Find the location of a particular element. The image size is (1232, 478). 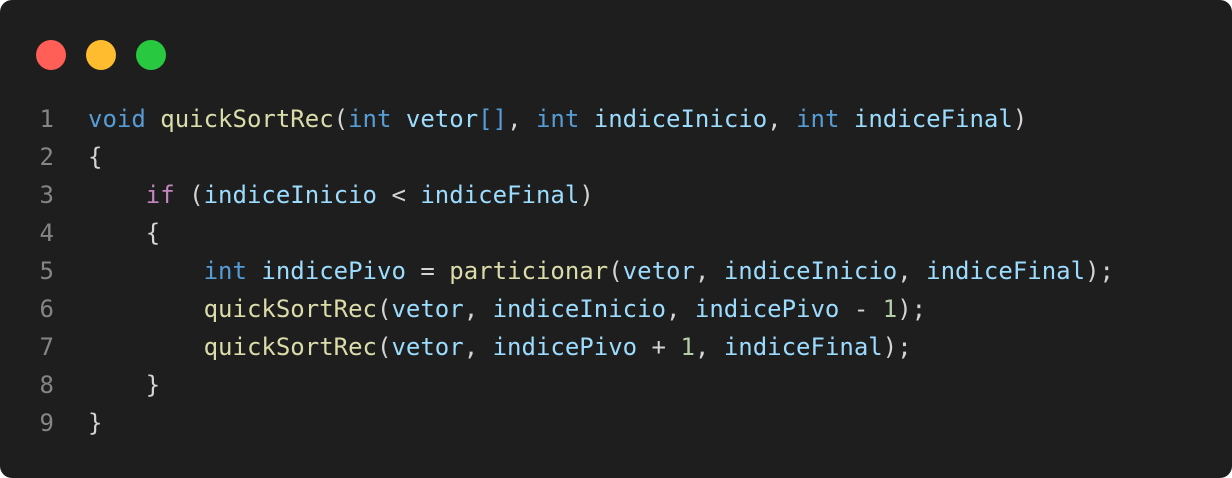

line-number: 7 is located at coordinates (46, 347).